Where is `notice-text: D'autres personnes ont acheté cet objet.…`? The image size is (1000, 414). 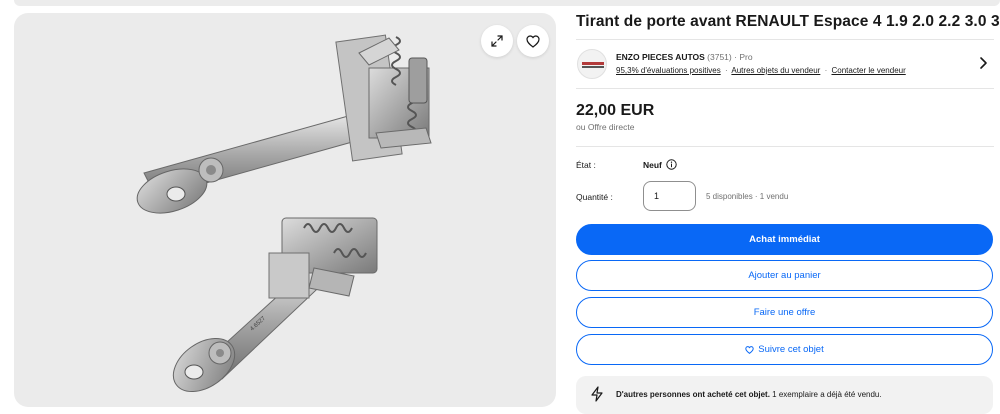 notice-text: D'autres personnes ont acheté cet objet.… is located at coordinates (749, 394).